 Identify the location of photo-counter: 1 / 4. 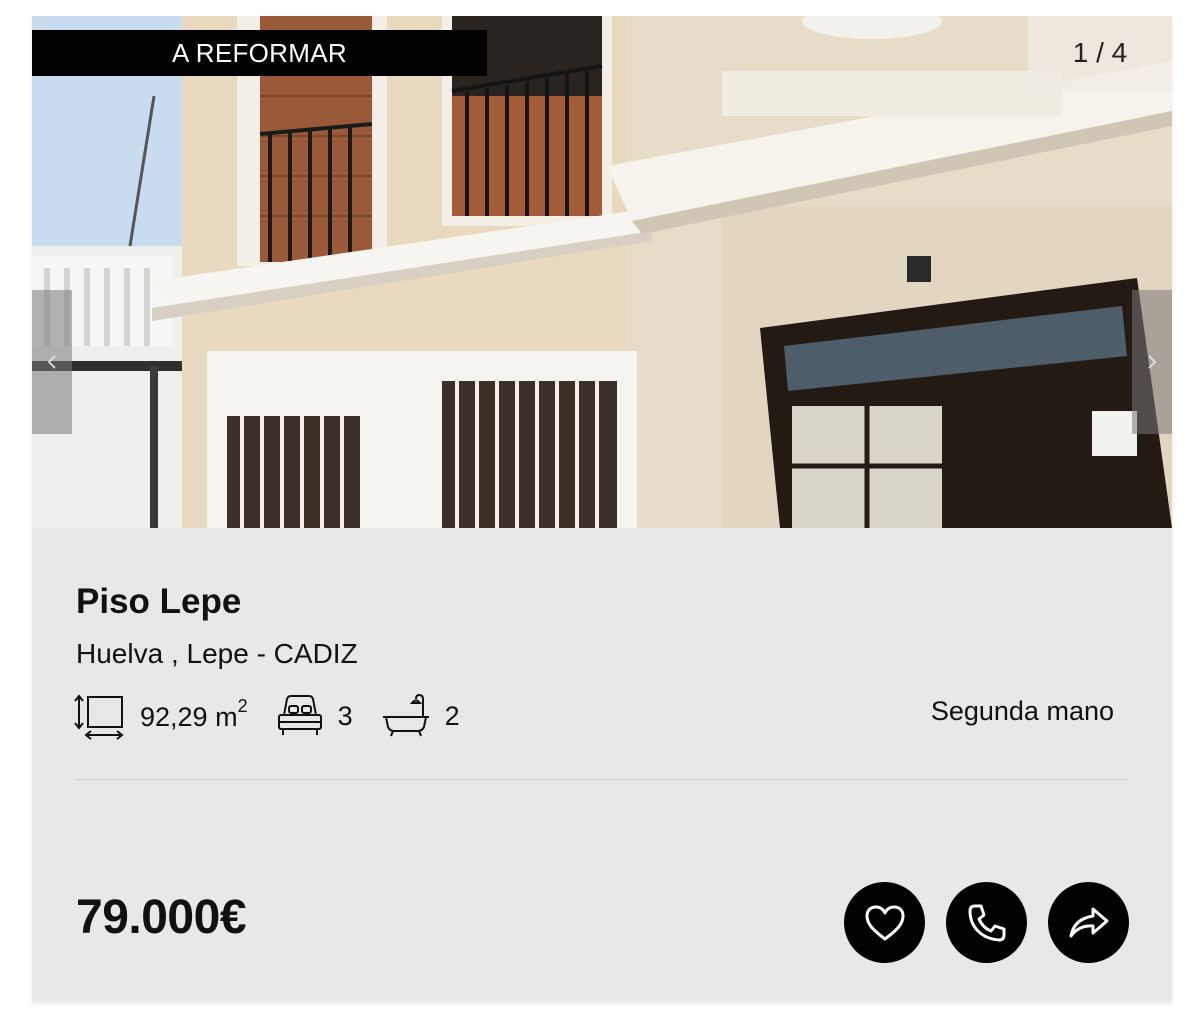
(1100, 53).